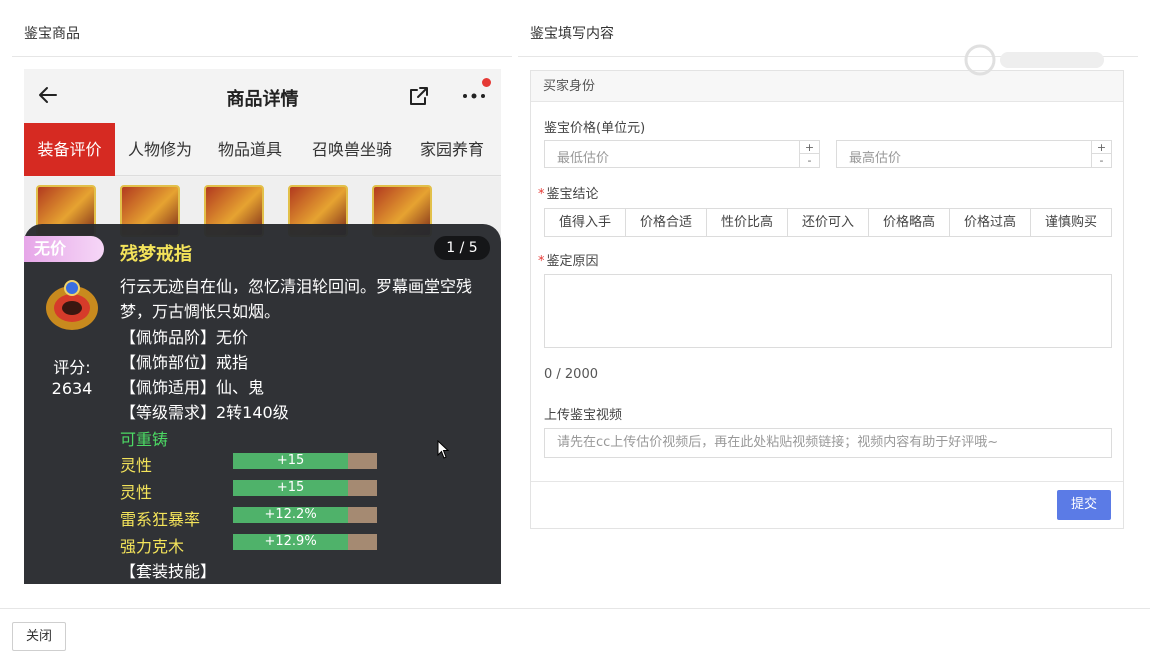 The width and height of the screenshot is (1150, 664). What do you see at coordinates (204, 412) in the screenshot?
I see `item-attr-line: 【等级需求】2转140级` at bounding box center [204, 412].